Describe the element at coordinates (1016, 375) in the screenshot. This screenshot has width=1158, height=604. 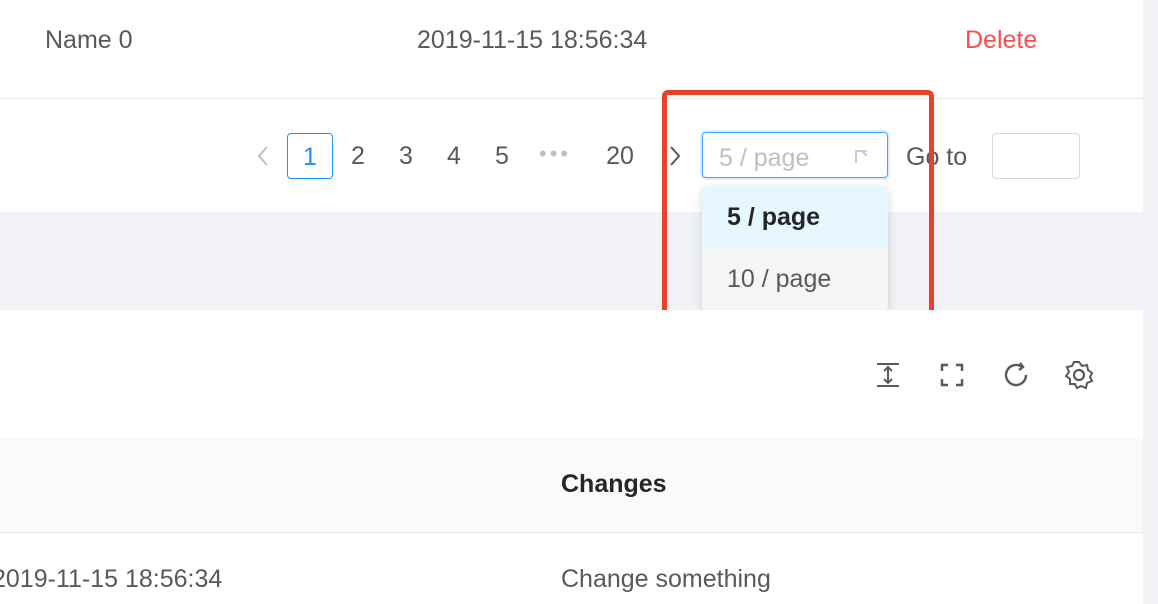
I see `reload-icon` at that location.